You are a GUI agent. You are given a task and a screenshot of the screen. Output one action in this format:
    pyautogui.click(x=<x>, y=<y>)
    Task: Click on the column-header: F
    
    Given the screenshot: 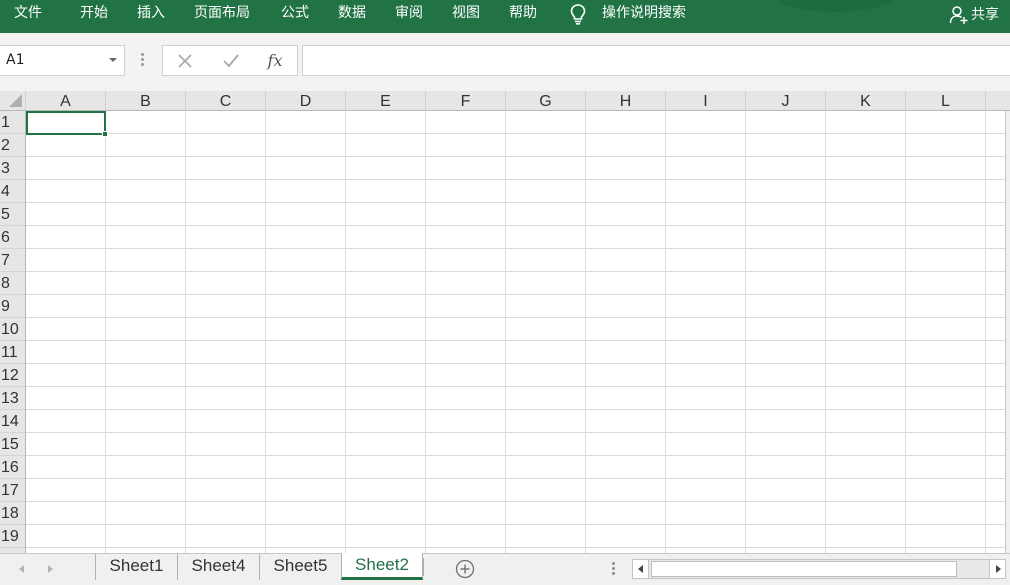 What is the action you would take?
    pyautogui.click(x=466, y=101)
    